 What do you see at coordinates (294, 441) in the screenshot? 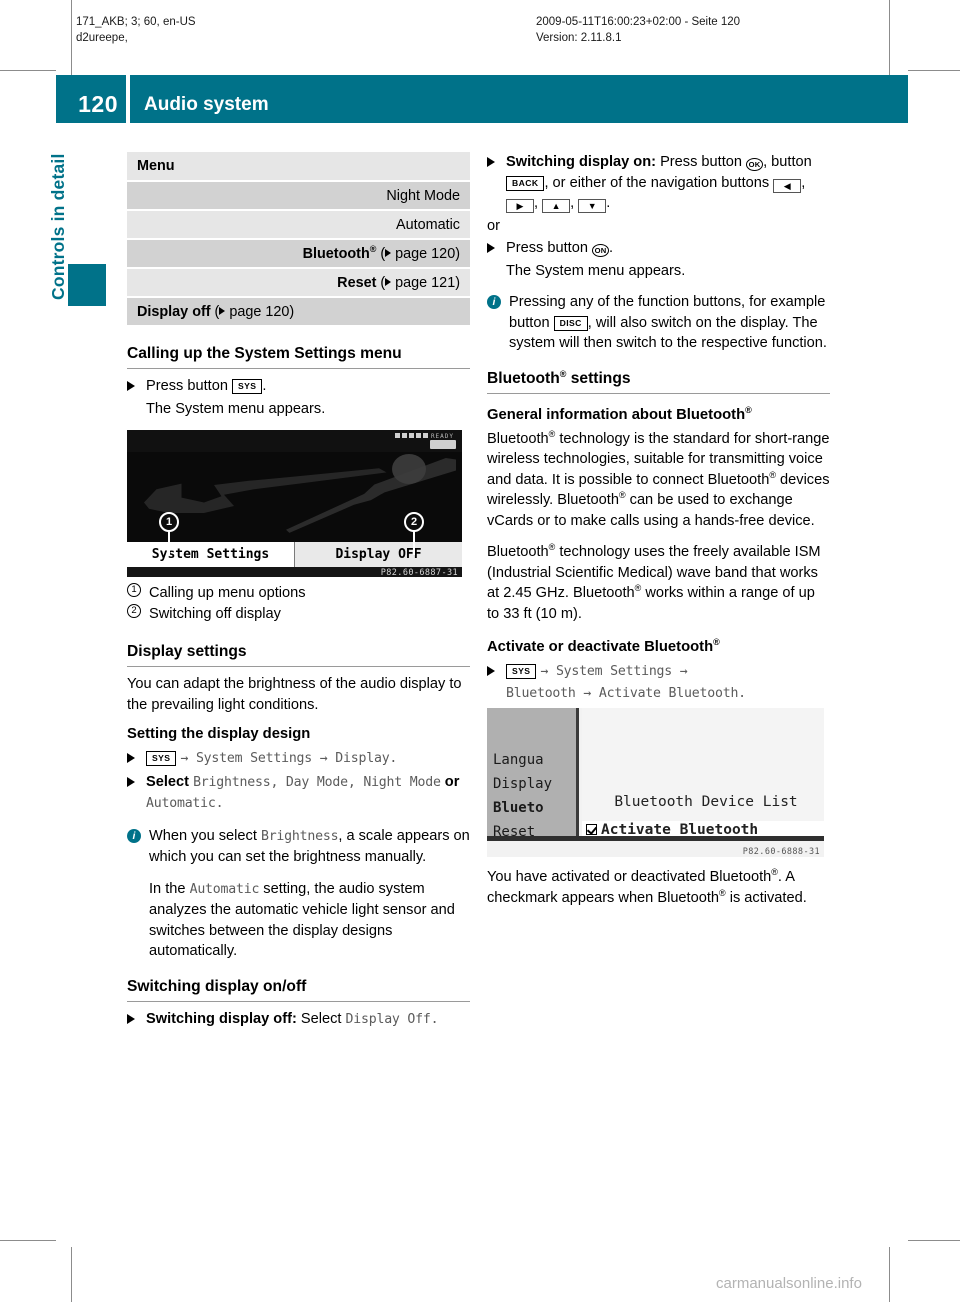
I see `screen-status-bar: READY` at bounding box center [294, 441].